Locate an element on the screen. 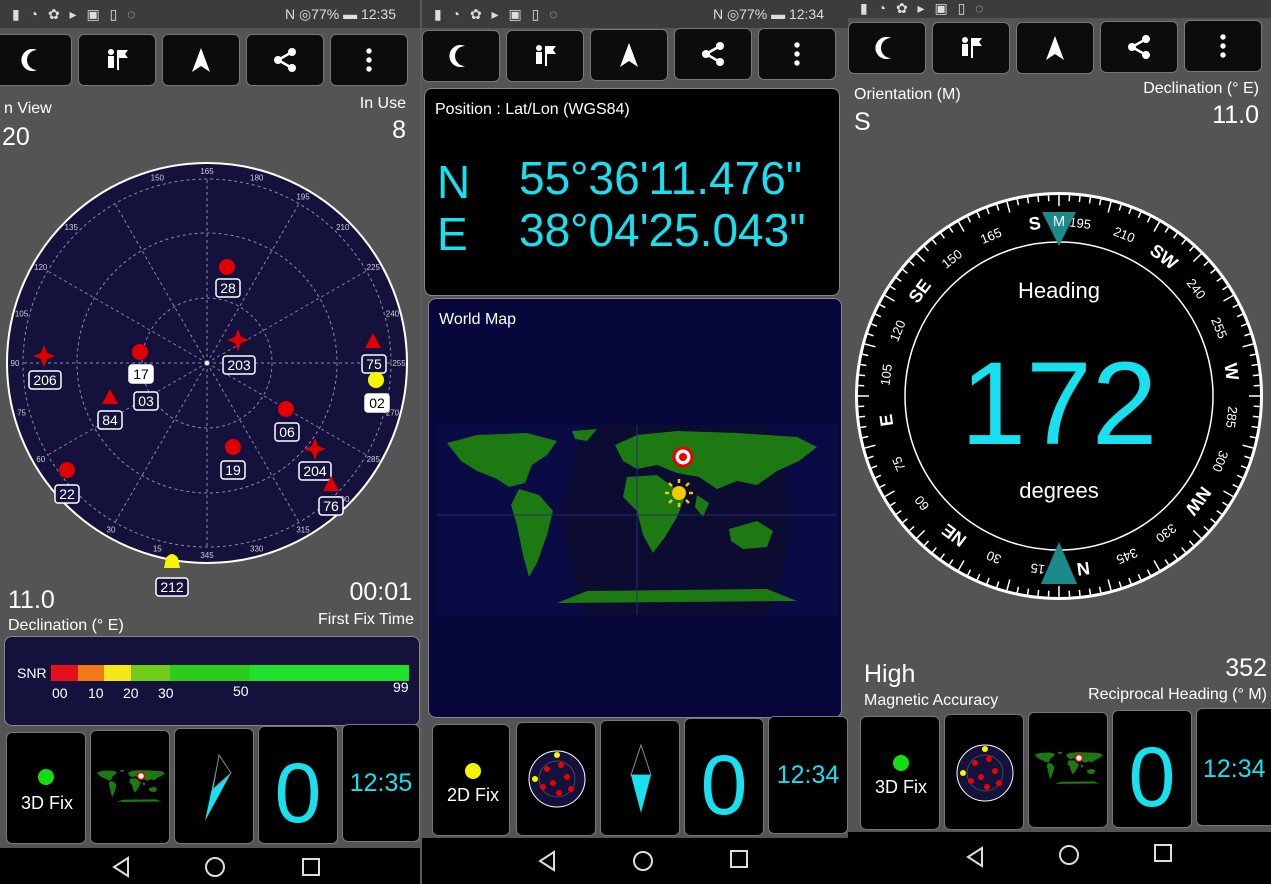 The width and height of the screenshot is (1271, 884). heading-value: 172 is located at coordinates (1059, 404).